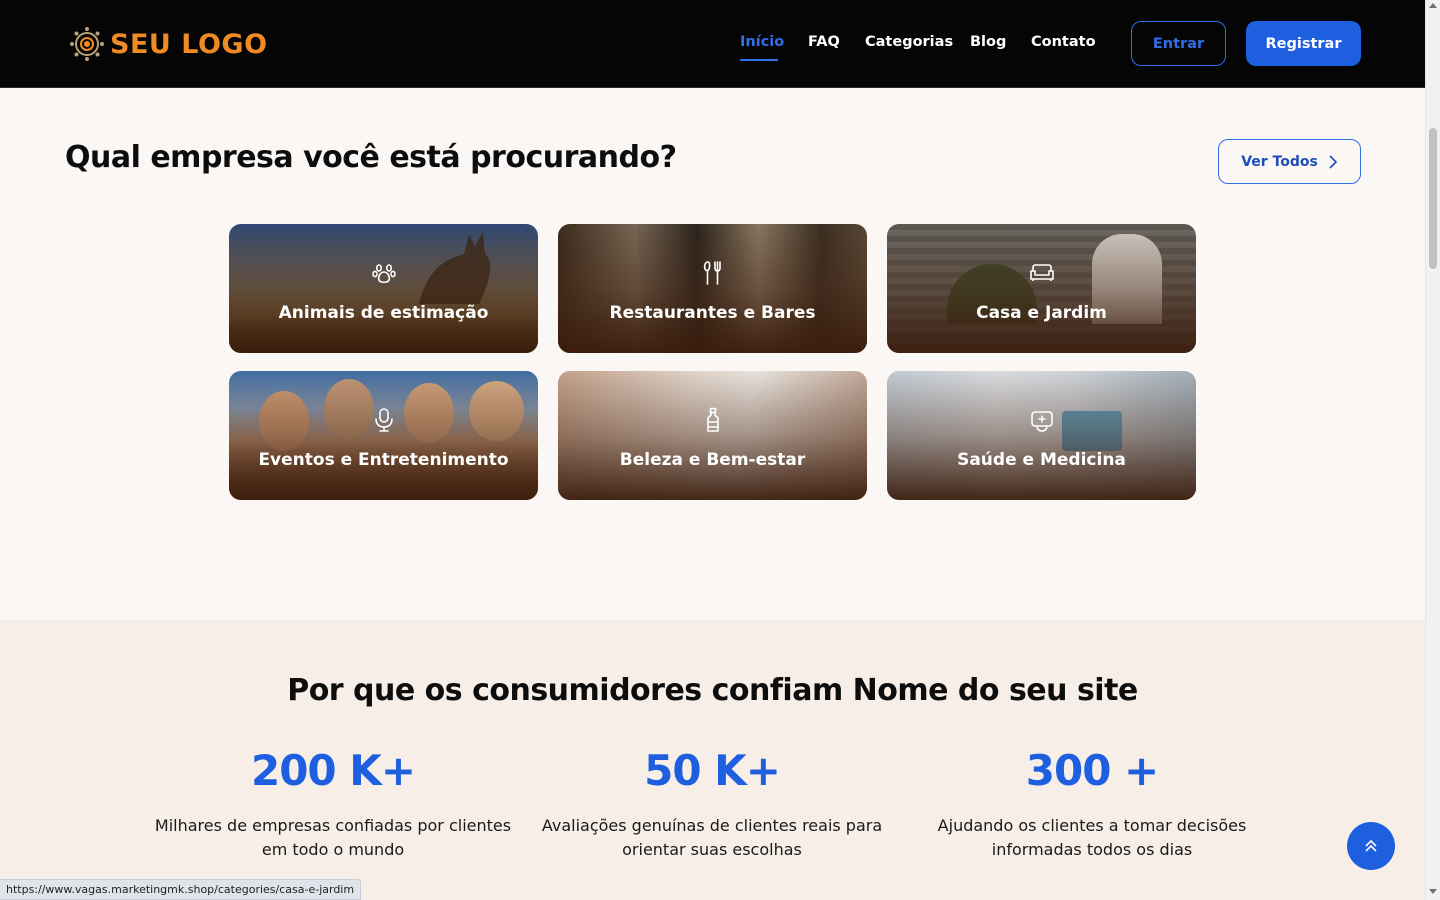  I want to click on site-logo: SEU LOGO, so click(168, 44).